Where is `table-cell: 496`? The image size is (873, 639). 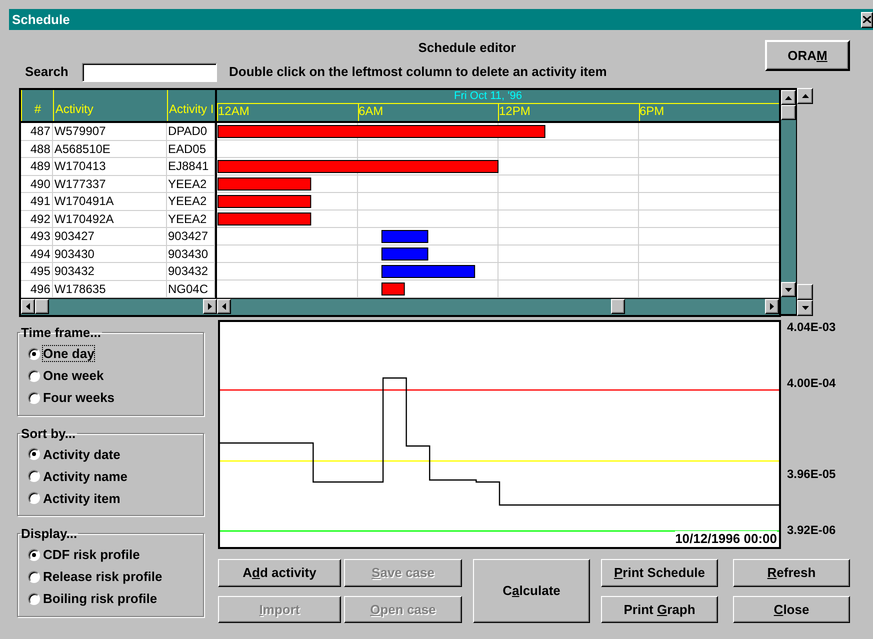 table-cell: 496 is located at coordinates (37, 288).